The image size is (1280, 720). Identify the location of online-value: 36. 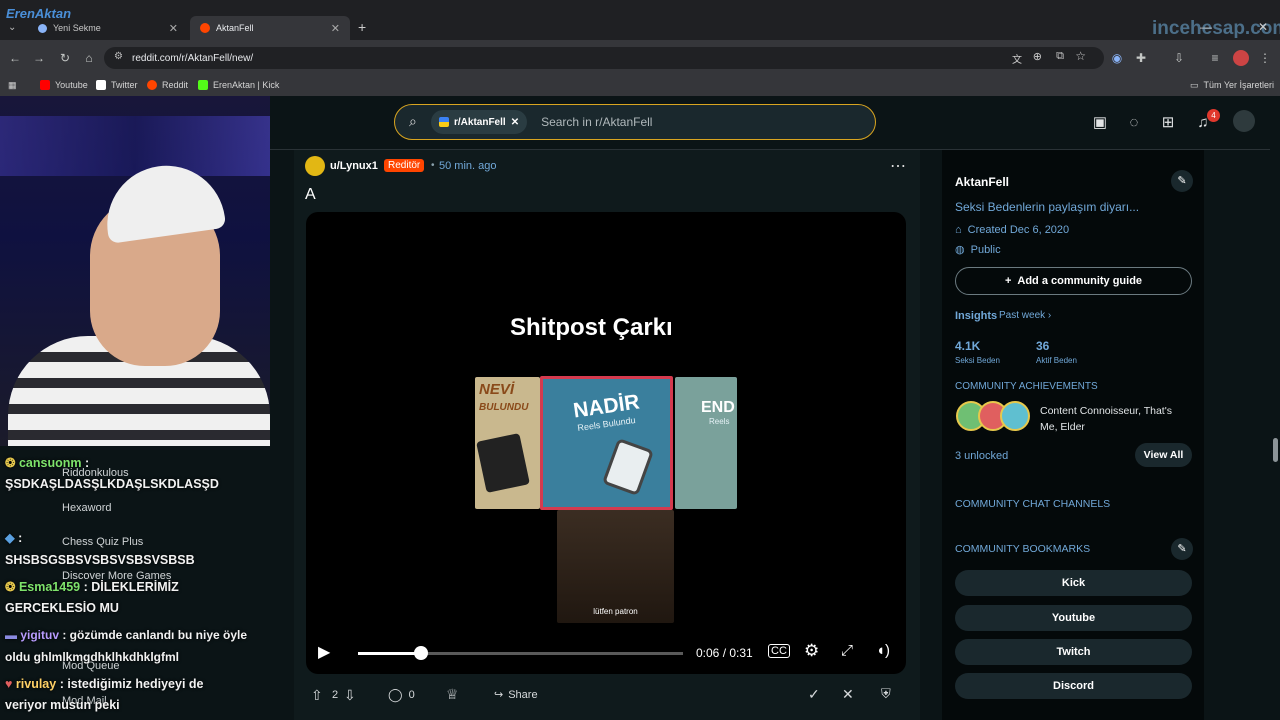
(1043, 346).